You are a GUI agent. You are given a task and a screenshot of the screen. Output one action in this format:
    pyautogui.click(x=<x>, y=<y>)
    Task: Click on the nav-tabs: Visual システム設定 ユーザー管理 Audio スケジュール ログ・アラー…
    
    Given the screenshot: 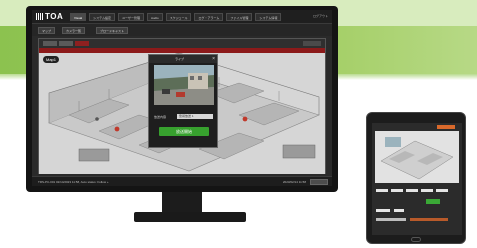 What is the action you would take?
    pyautogui.click(x=176, y=17)
    